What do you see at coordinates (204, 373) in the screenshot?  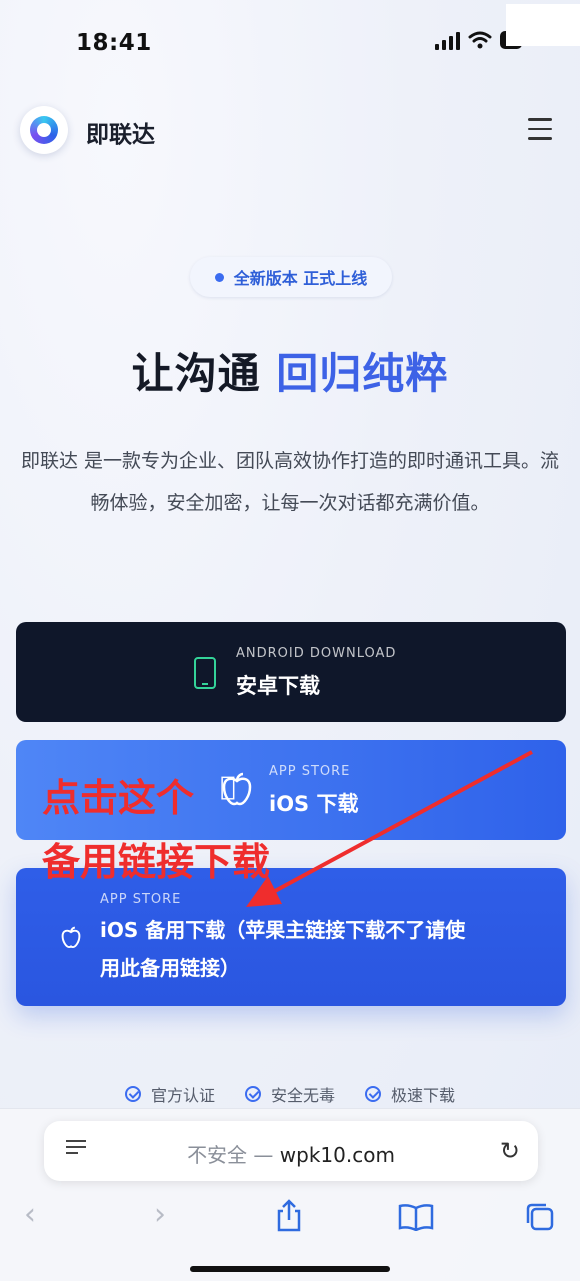 I see `title-part1: 让沟通` at bounding box center [204, 373].